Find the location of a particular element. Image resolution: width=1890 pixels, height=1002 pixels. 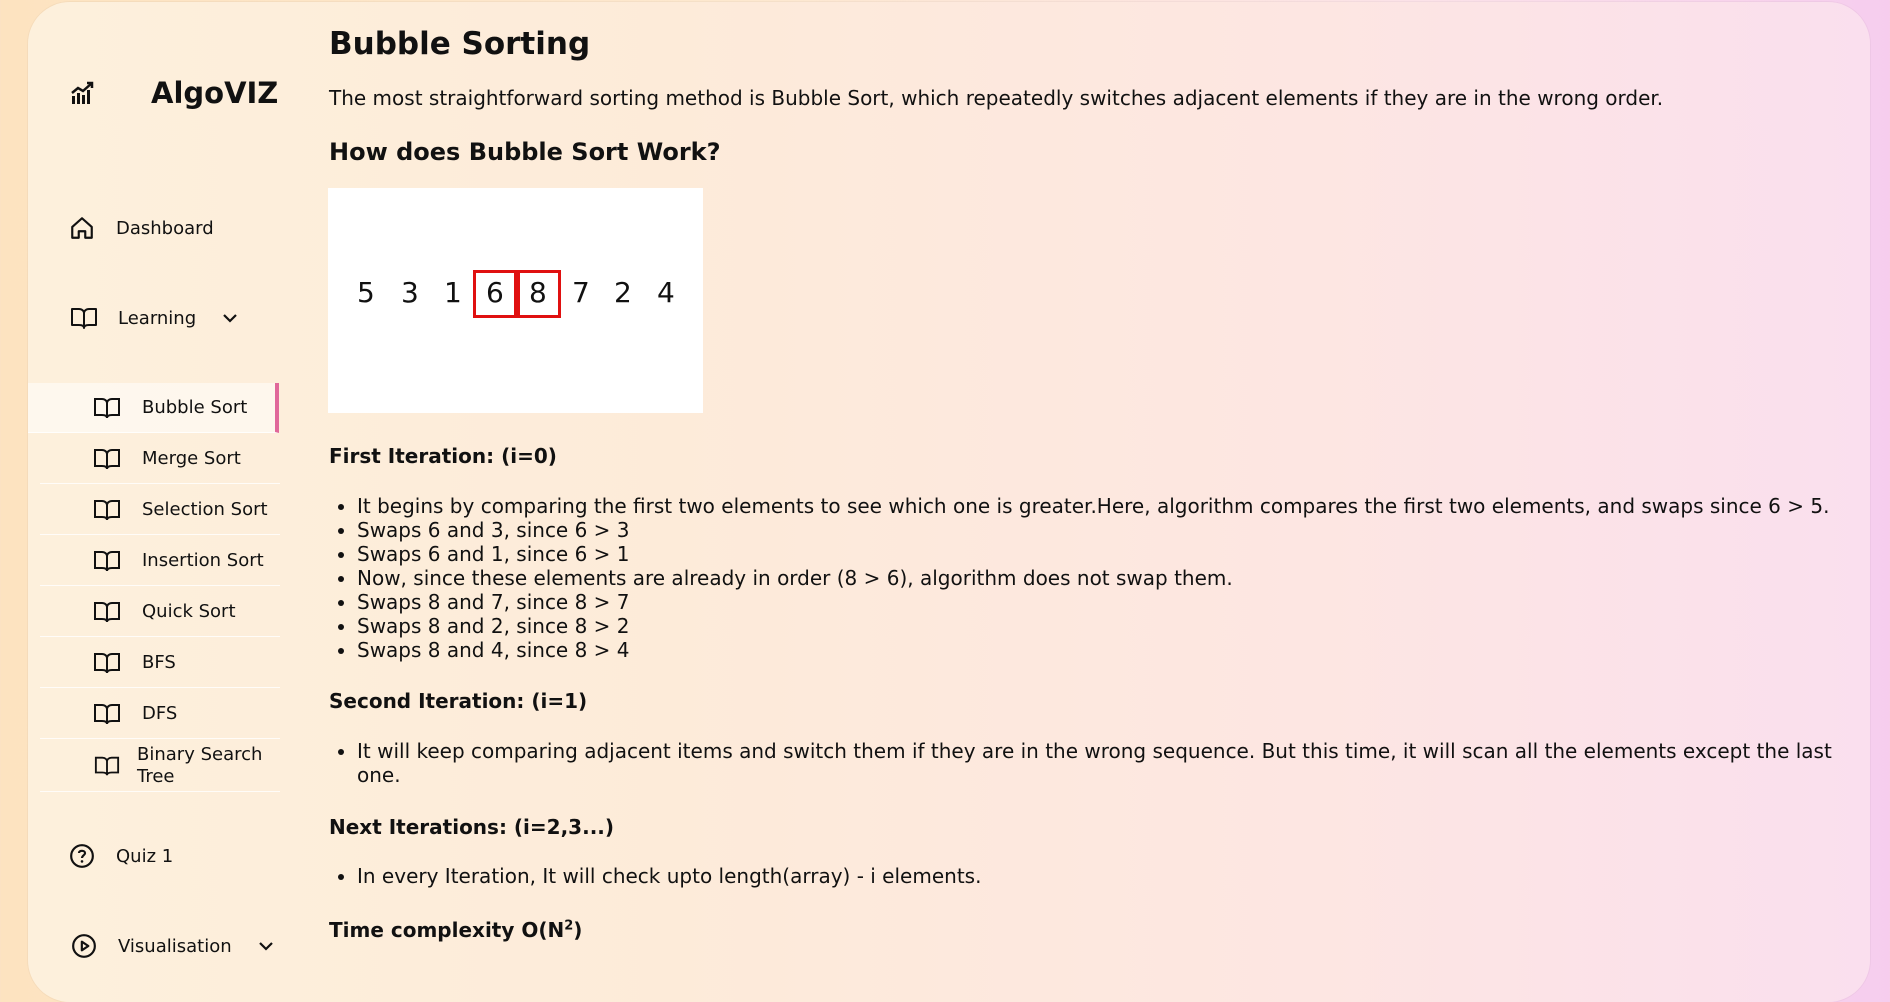

complexity-exponent: 2 is located at coordinates (569, 926).